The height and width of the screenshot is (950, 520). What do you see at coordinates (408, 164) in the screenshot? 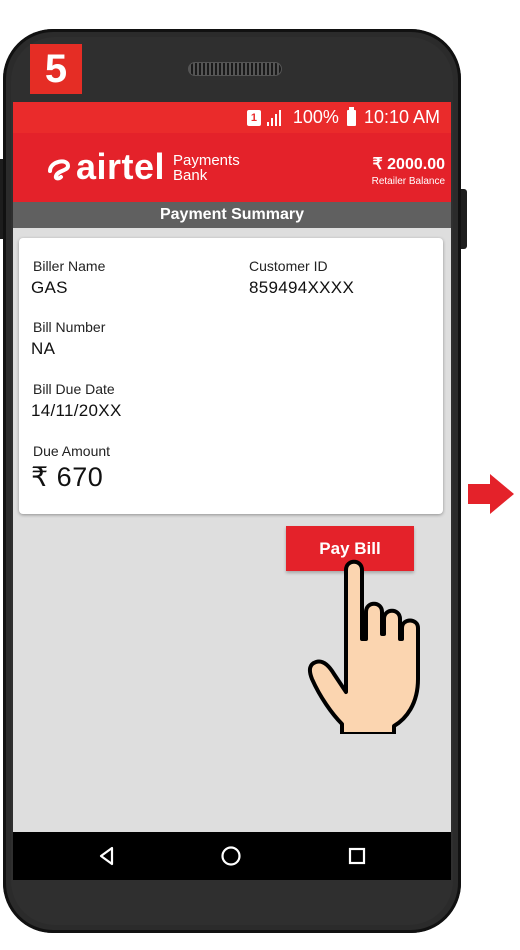
I see `retailer-balance: ₹ 2000.00` at bounding box center [408, 164].